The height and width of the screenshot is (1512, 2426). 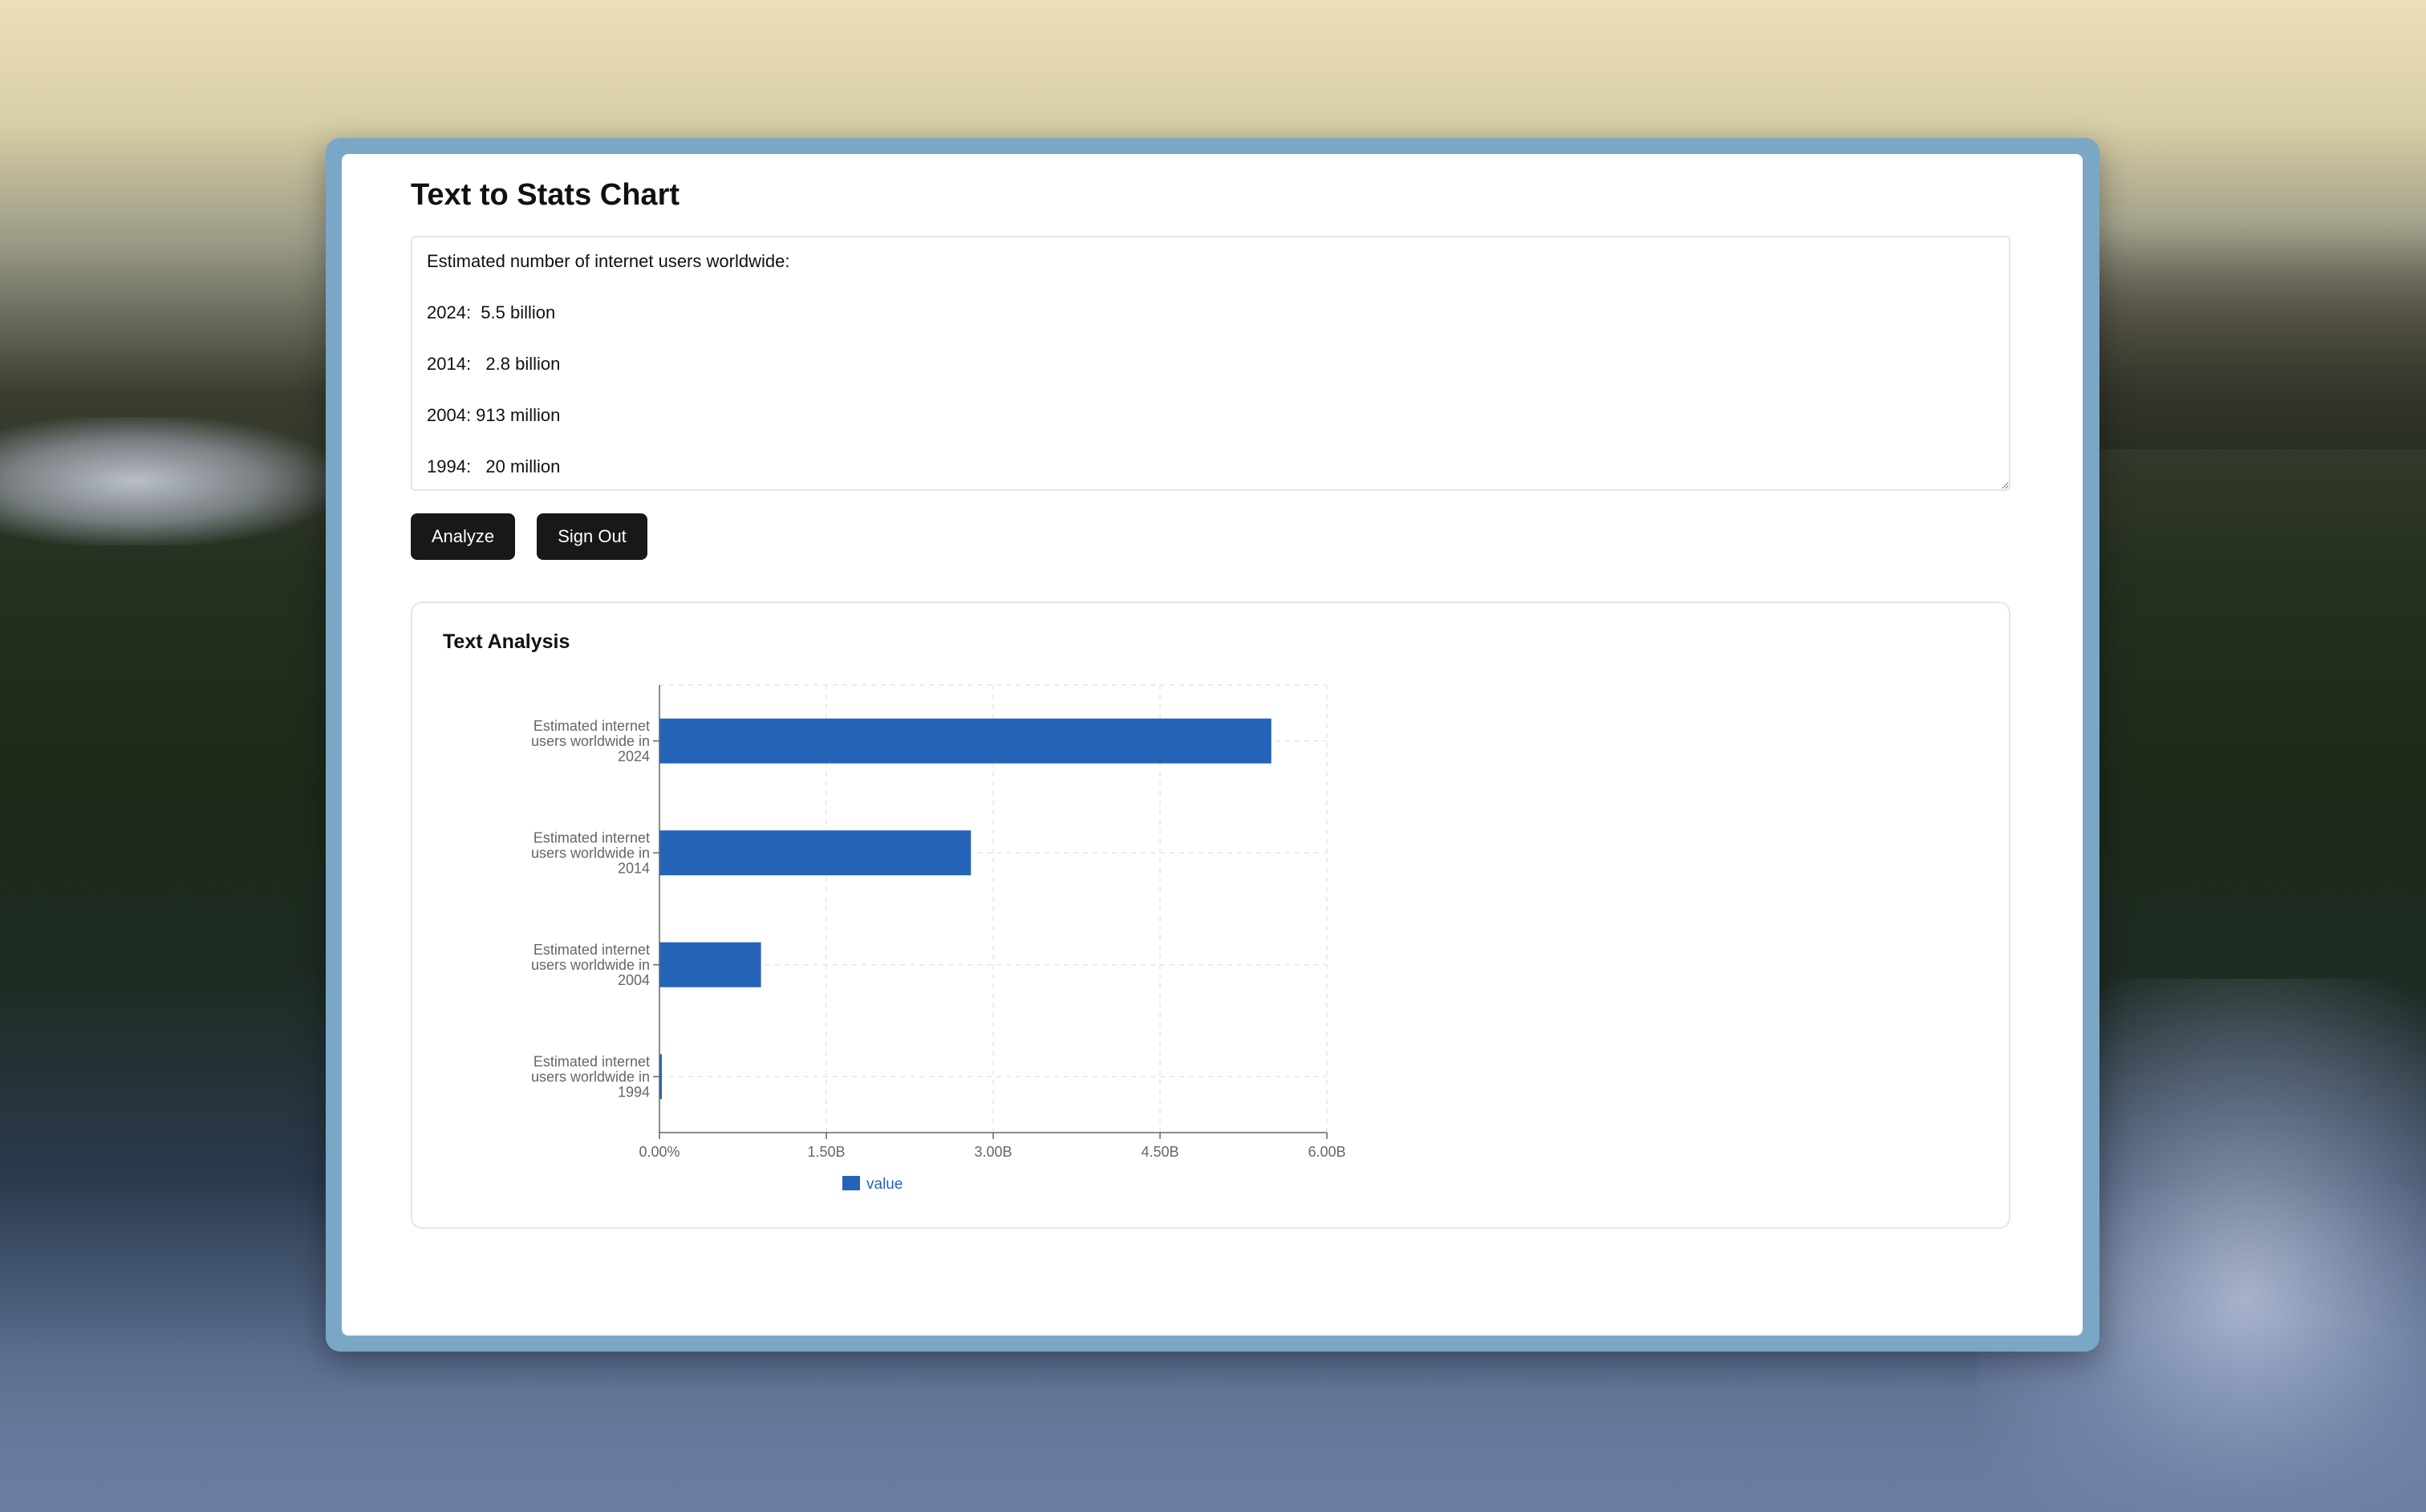 I want to click on legend-label: value, so click(x=885, y=1184).